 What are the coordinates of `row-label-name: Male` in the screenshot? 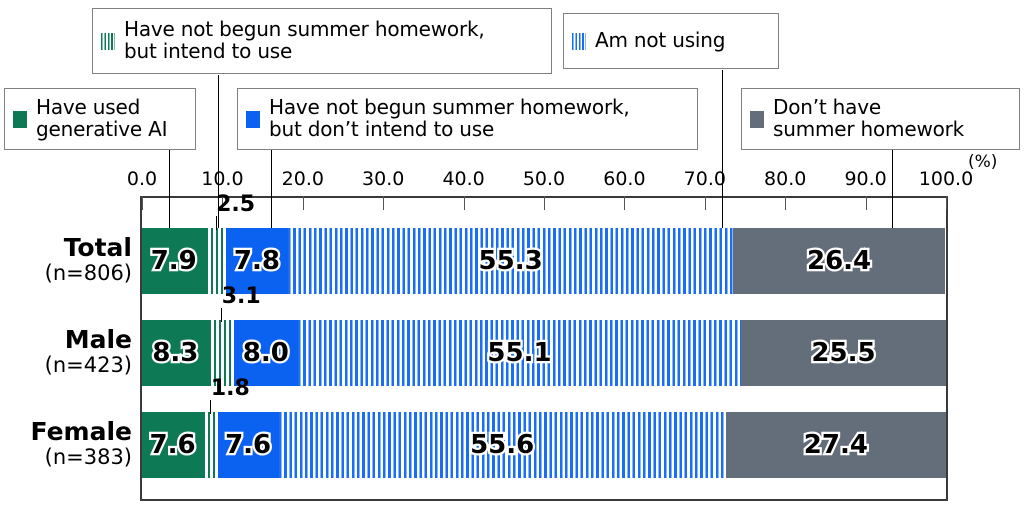 It's located at (98, 339).